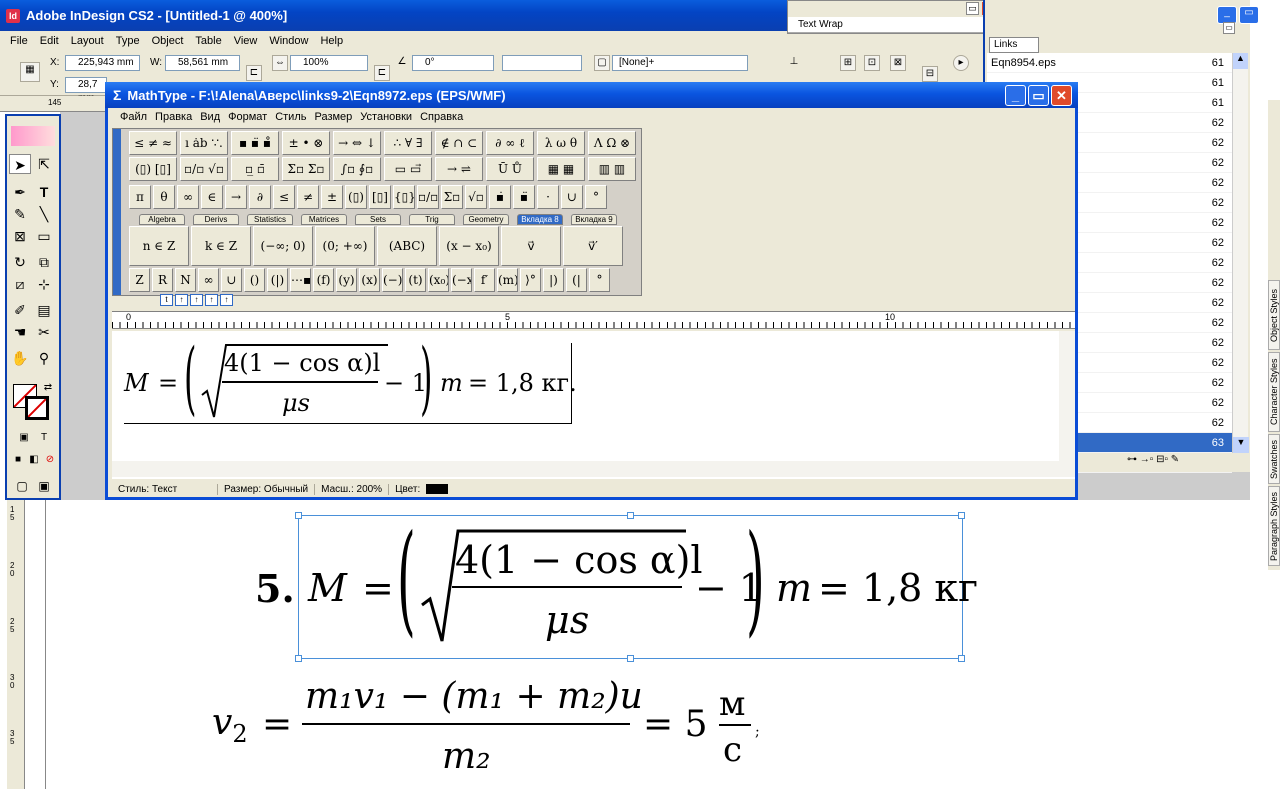 This screenshot has height=789, width=1280. What do you see at coordinates (369, 280) in the screenshot?
I see `small-template-button-10: (x)` at bounding box center [369, 280].